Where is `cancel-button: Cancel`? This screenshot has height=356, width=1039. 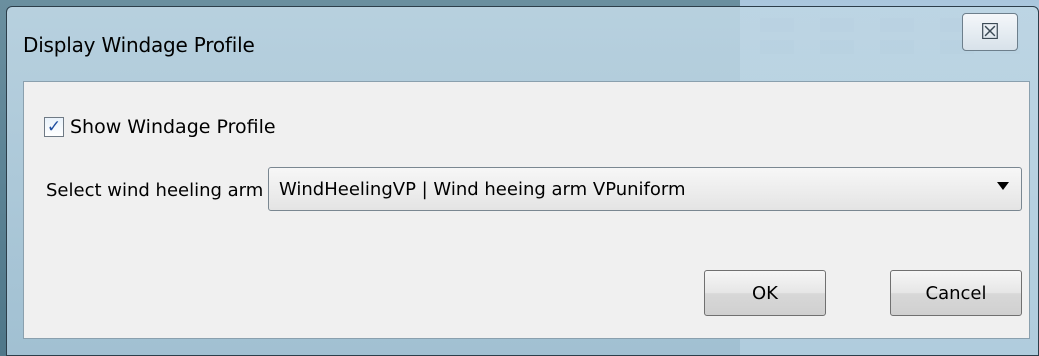
cancel-button: Cancel is located at coordinates (956, 293).